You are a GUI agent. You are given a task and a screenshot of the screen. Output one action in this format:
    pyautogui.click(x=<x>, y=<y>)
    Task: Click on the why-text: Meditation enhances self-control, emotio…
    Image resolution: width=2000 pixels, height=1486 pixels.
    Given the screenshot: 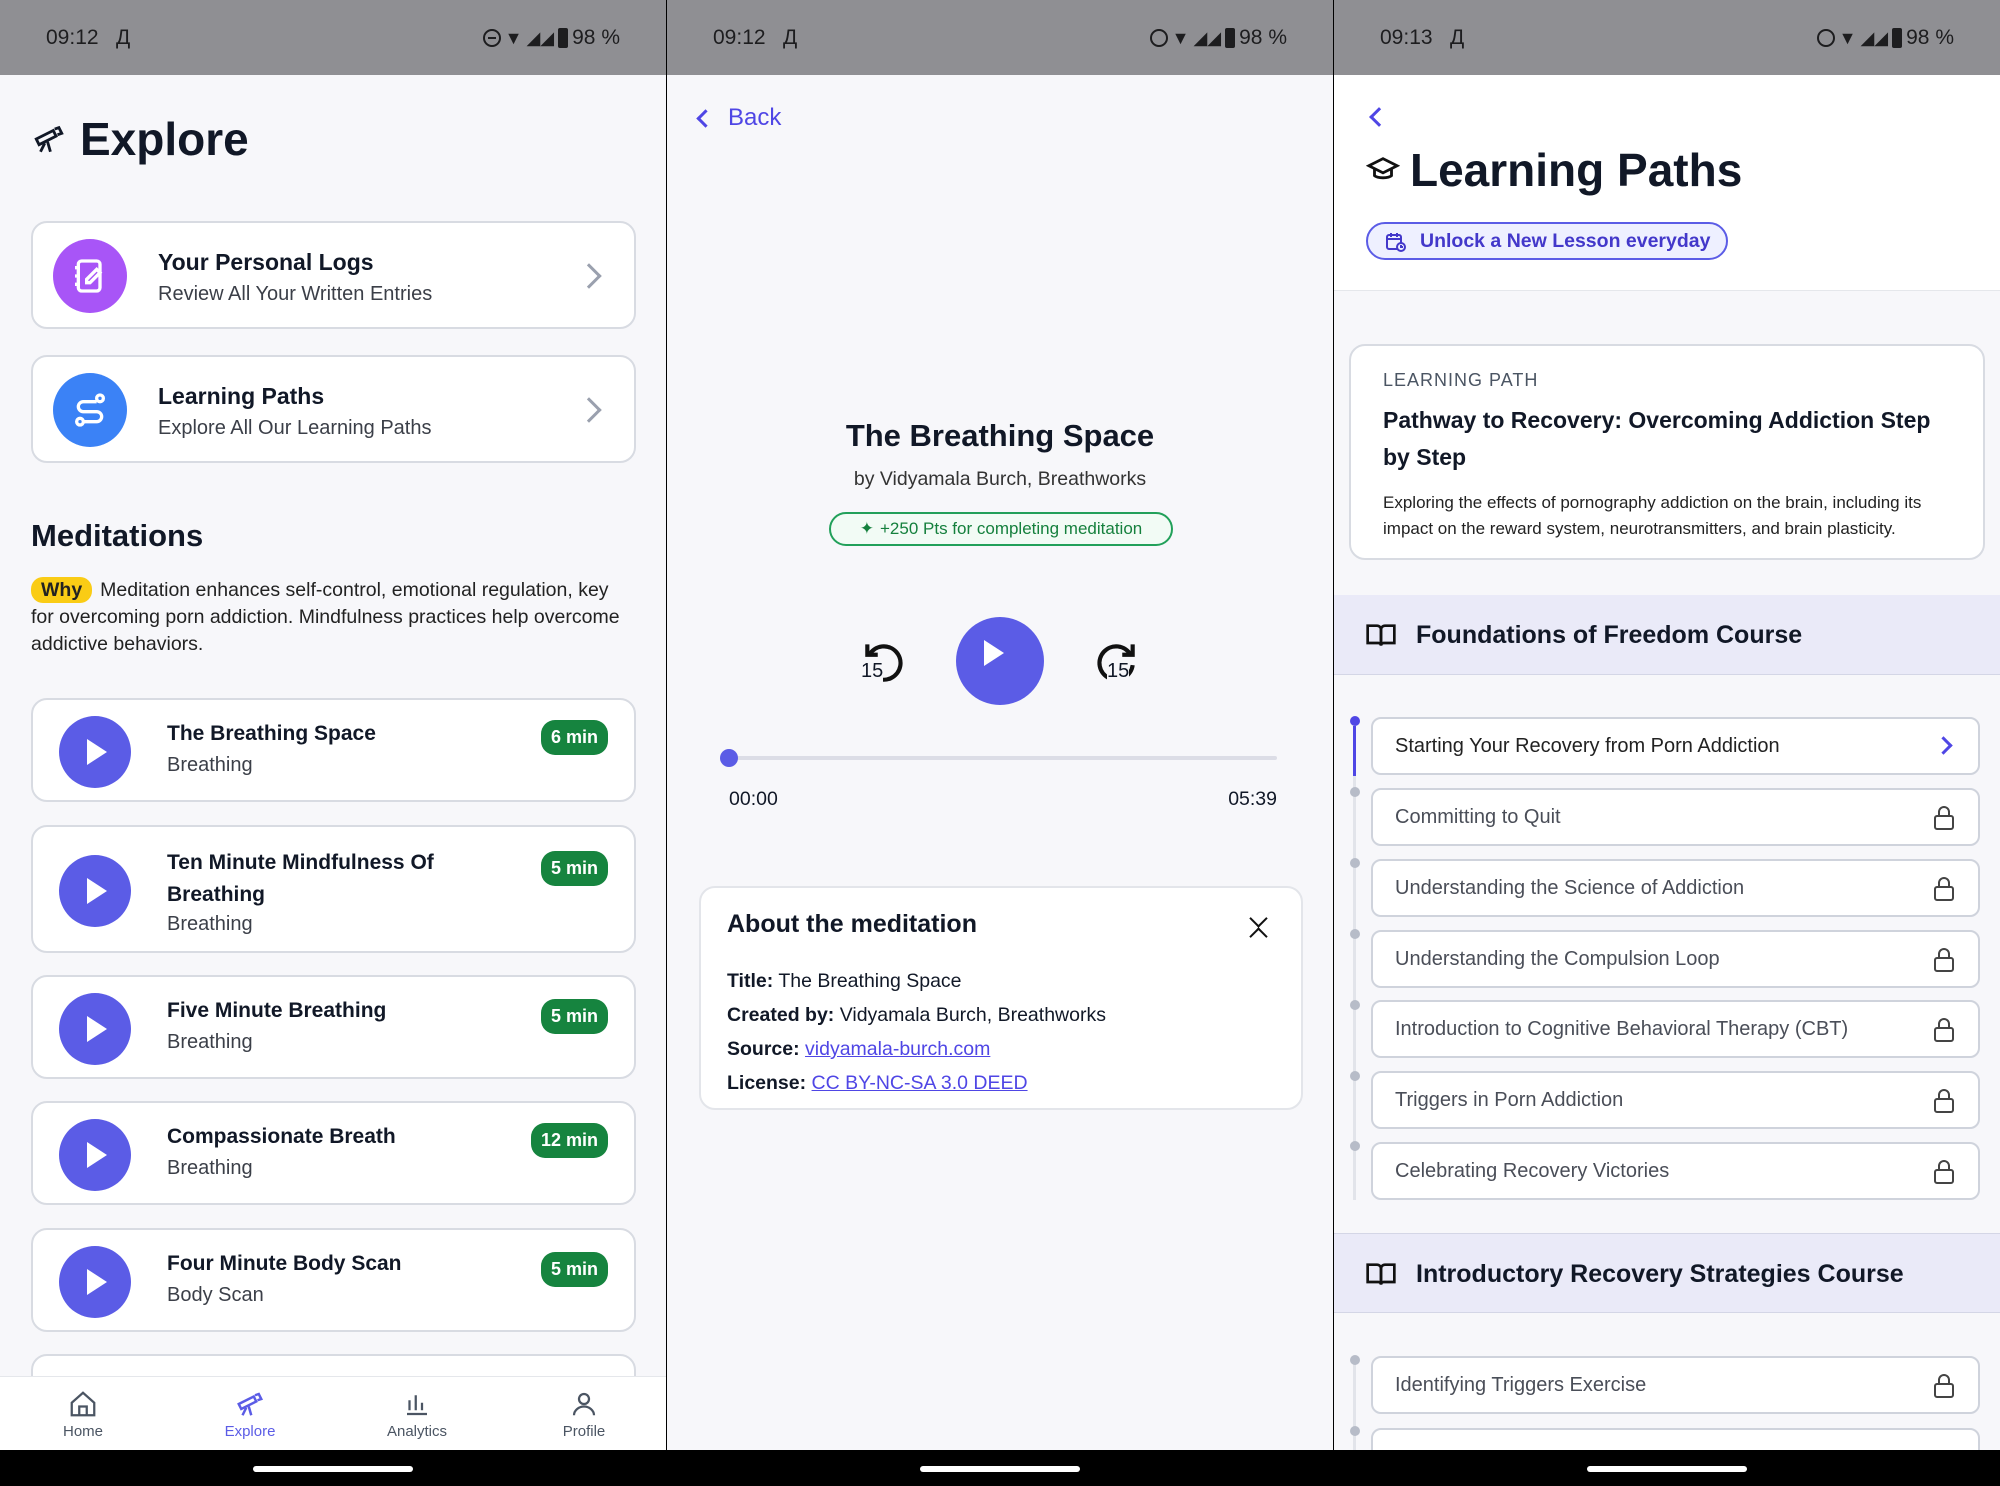 What is the action you would take?
    pyautogui.click(x=325, y=617)
    